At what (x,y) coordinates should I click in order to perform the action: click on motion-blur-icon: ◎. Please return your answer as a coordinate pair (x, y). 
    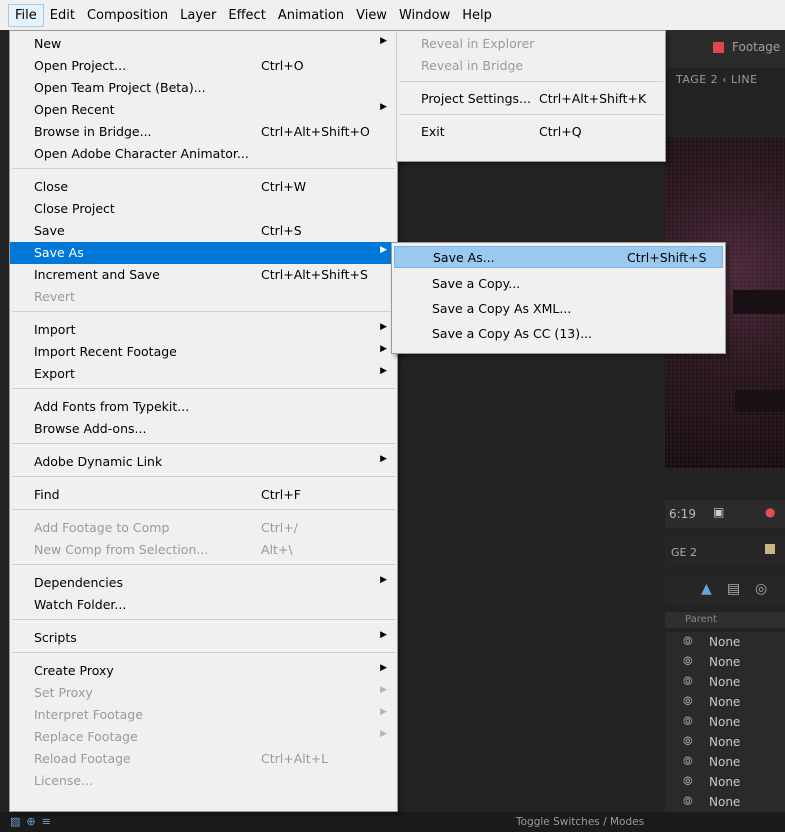
    Looking at the image, I should click on (761, 589).